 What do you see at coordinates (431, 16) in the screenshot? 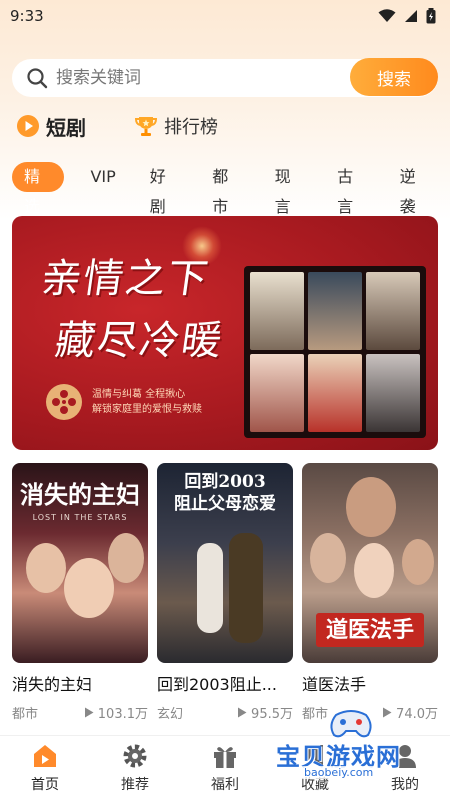
I see `battery-icon` at bounding box center [431, 16].